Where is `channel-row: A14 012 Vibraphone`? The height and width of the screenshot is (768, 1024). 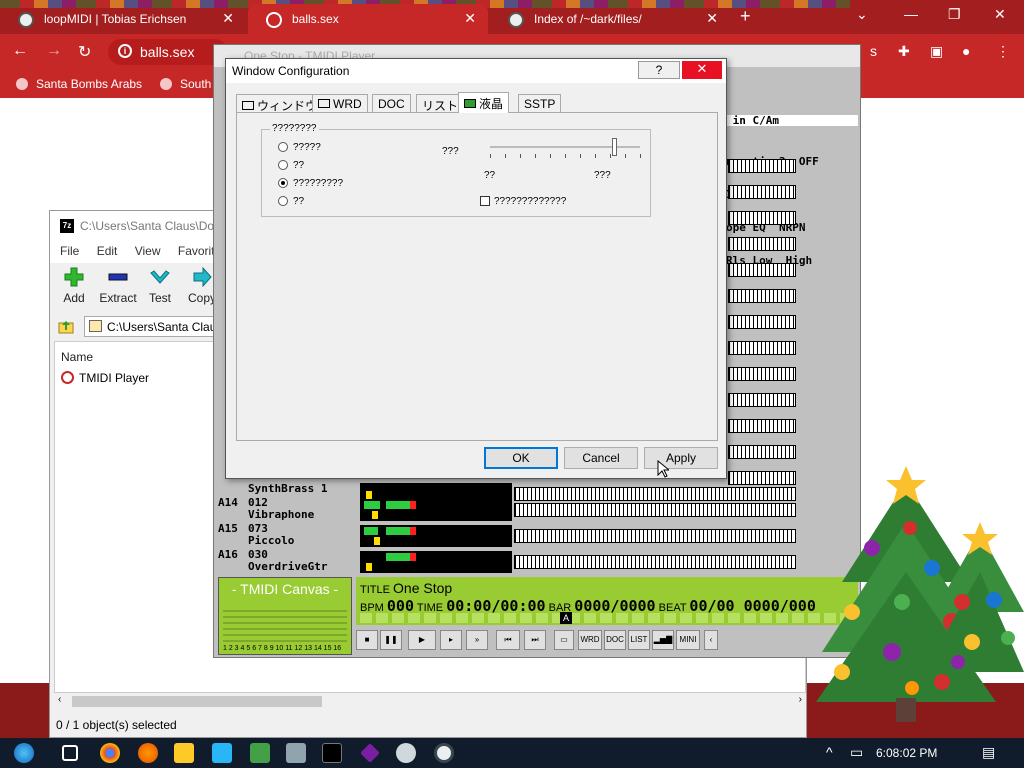 channel-row: A14 012 Vibraphone is located at coordinates (538, 510).